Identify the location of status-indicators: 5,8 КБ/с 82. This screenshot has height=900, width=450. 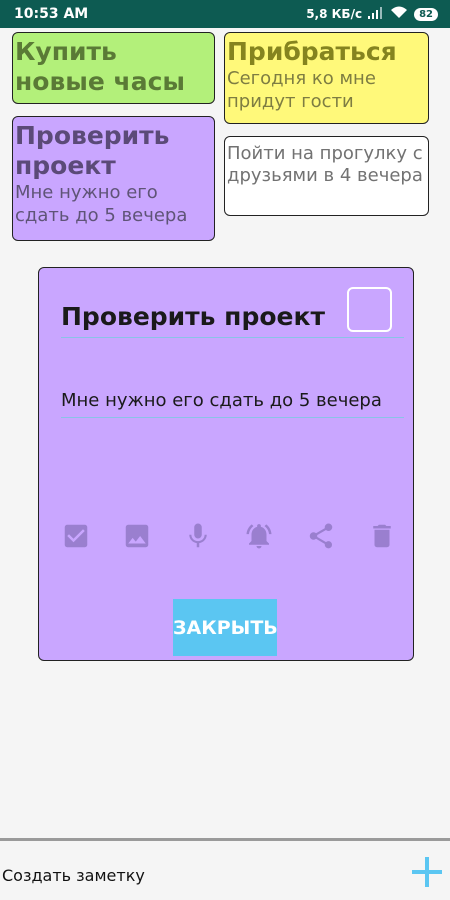
(372, 14).